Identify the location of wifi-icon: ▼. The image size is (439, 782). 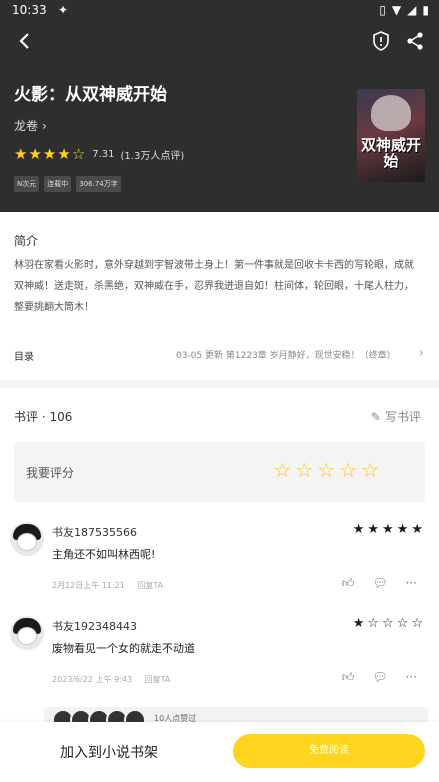
(396, 10).